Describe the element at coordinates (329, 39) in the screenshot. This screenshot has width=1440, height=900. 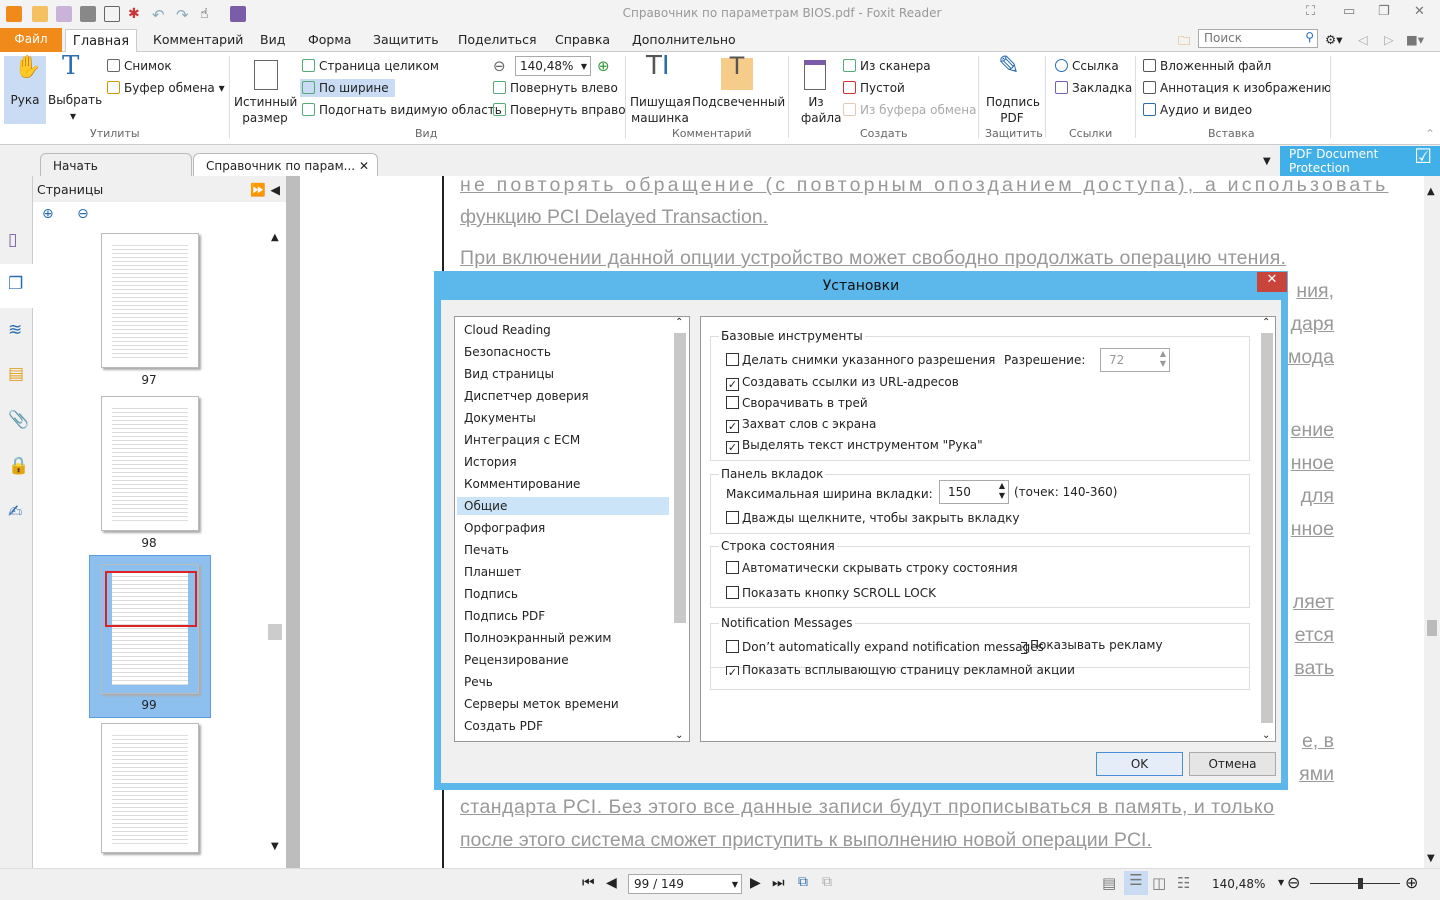
I see `tab-form: Форма` at that location.